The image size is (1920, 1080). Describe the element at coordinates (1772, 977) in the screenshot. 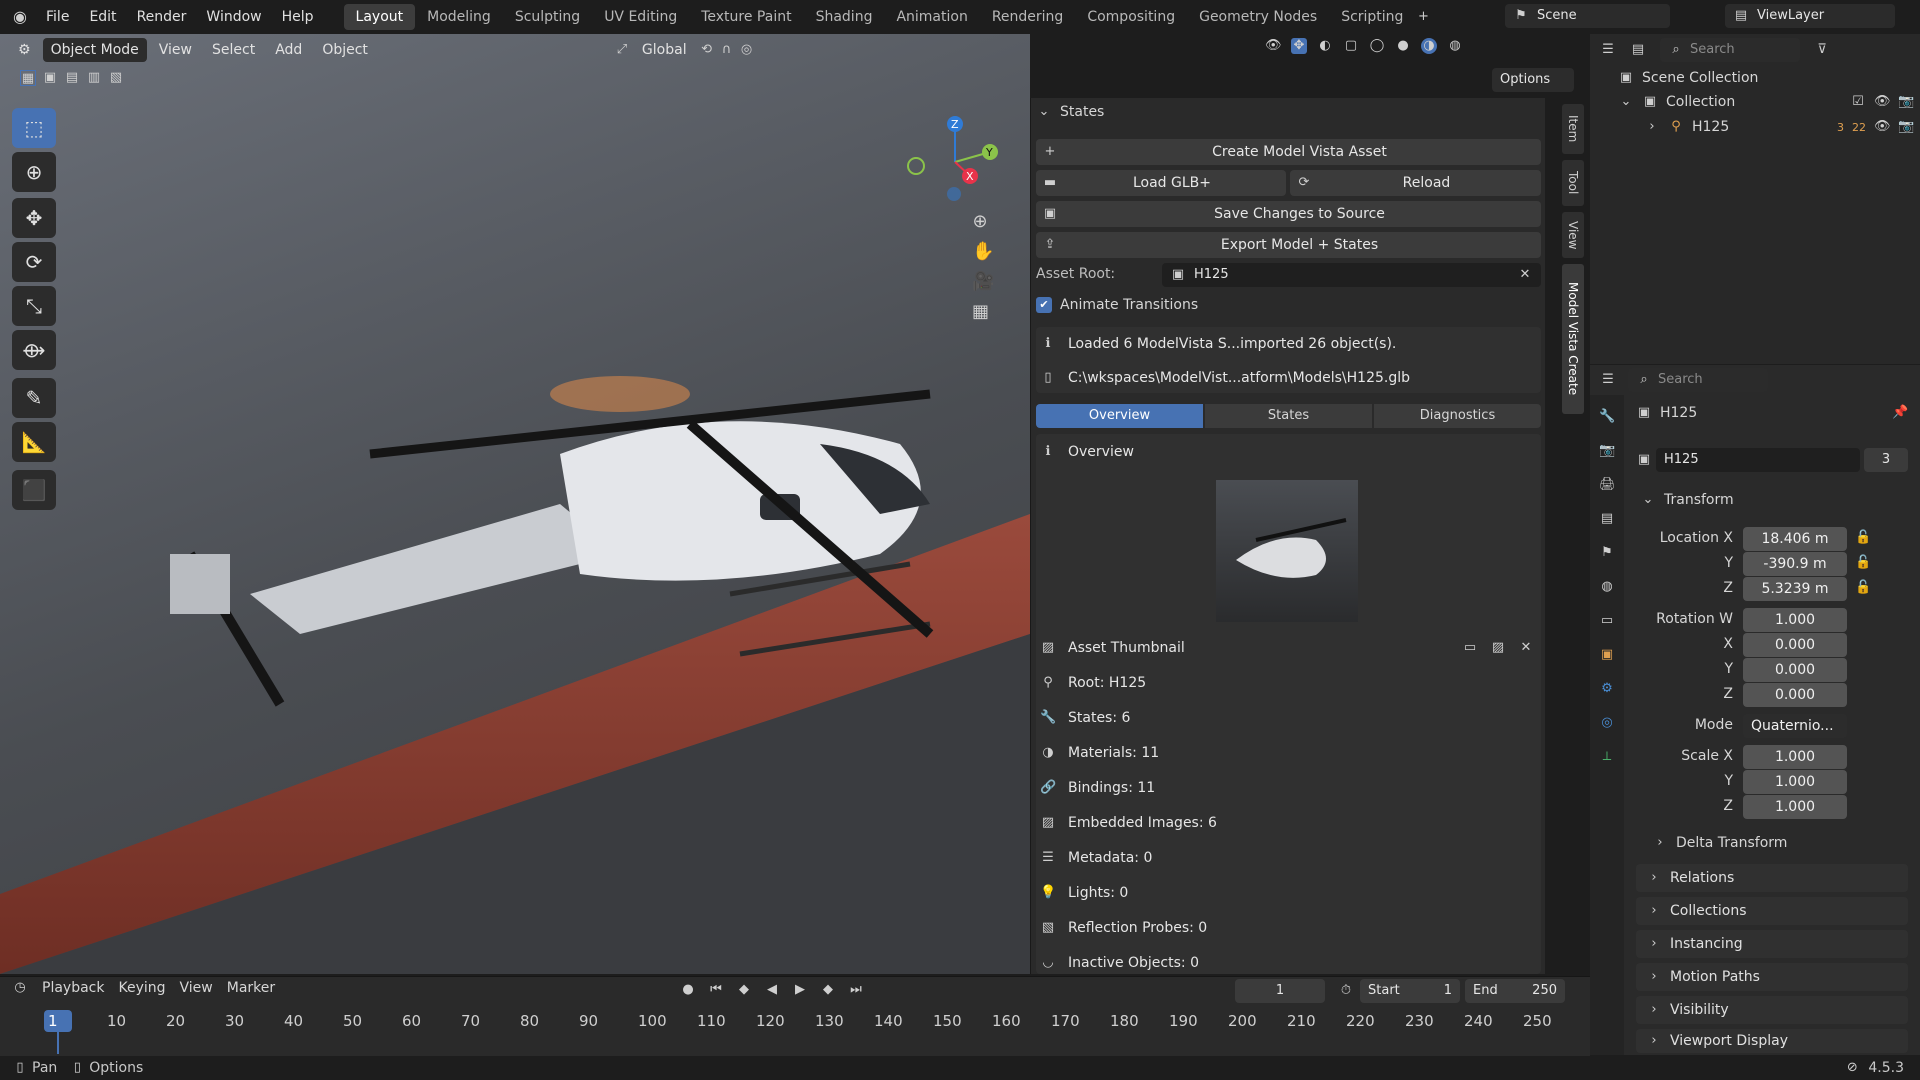

I see `section-motion-paths: › Motion Paths` at that location.